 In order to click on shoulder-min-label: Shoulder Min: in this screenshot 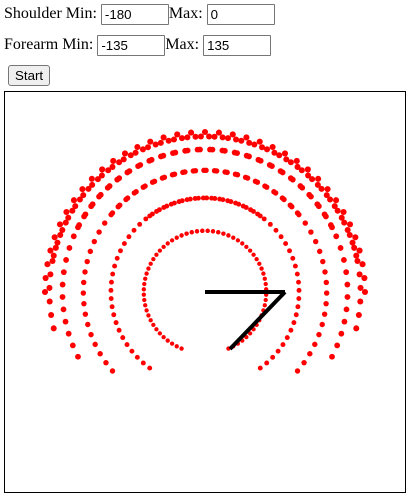, I will do `click(50, 13)`.